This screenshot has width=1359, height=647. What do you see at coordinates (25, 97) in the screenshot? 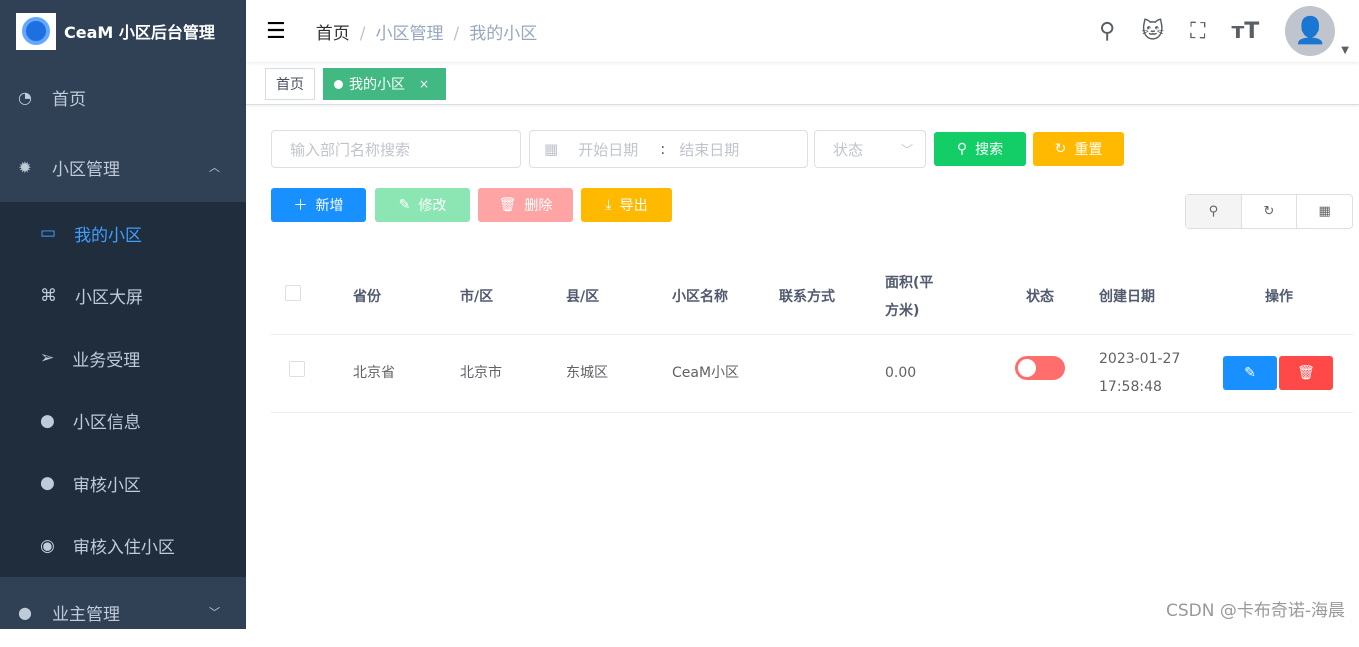
I see `dashboard-icon: ◔` at bounding box center [25, 97].